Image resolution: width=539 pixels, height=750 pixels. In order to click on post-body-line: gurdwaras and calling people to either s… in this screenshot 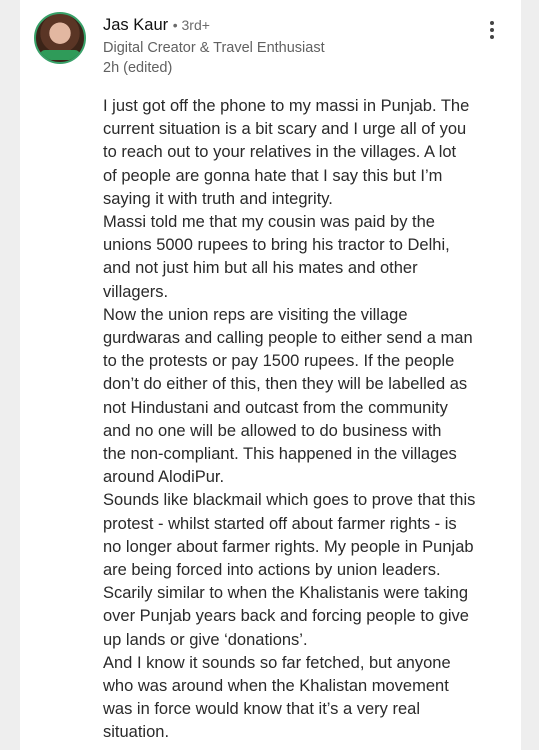, I will do `click(288, 338)`.